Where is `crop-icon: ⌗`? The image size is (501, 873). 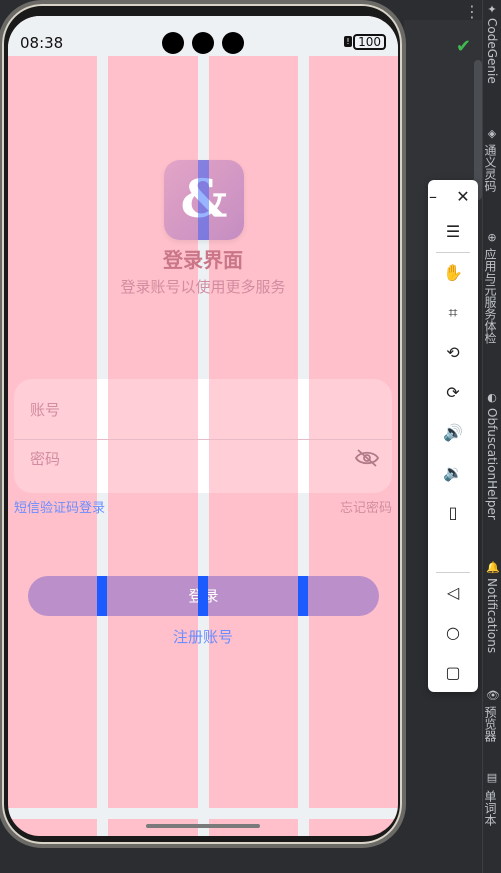
crop-icon: ⌗ is located at coordinates (453, 313).